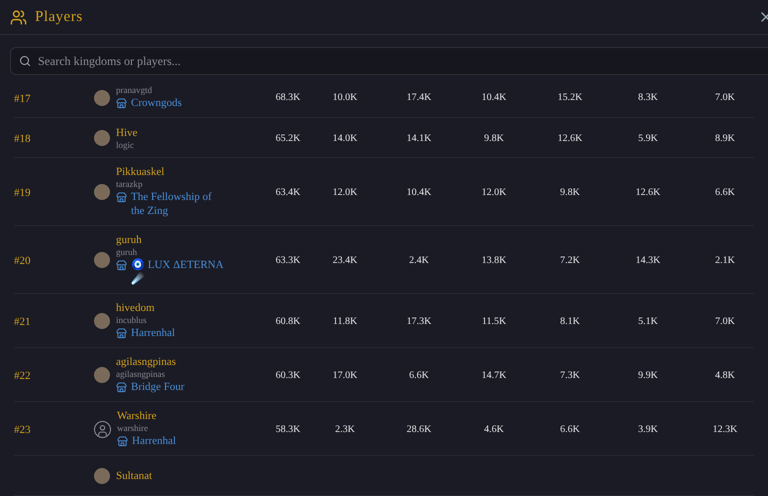 Image resolution: width=768 pixels, height=496 pixels. I want to click on rank-text: #19, so click(22, 193).